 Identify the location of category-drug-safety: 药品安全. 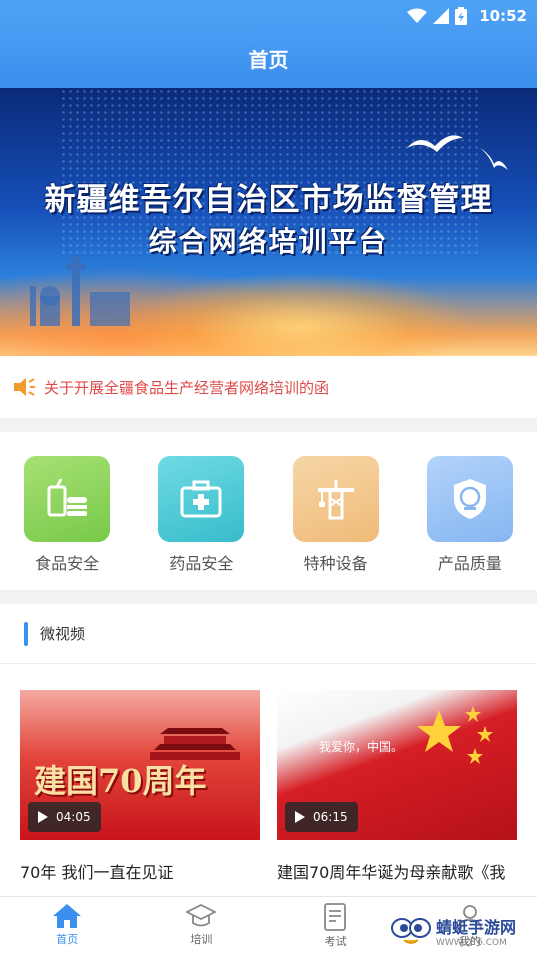
(201, 523).